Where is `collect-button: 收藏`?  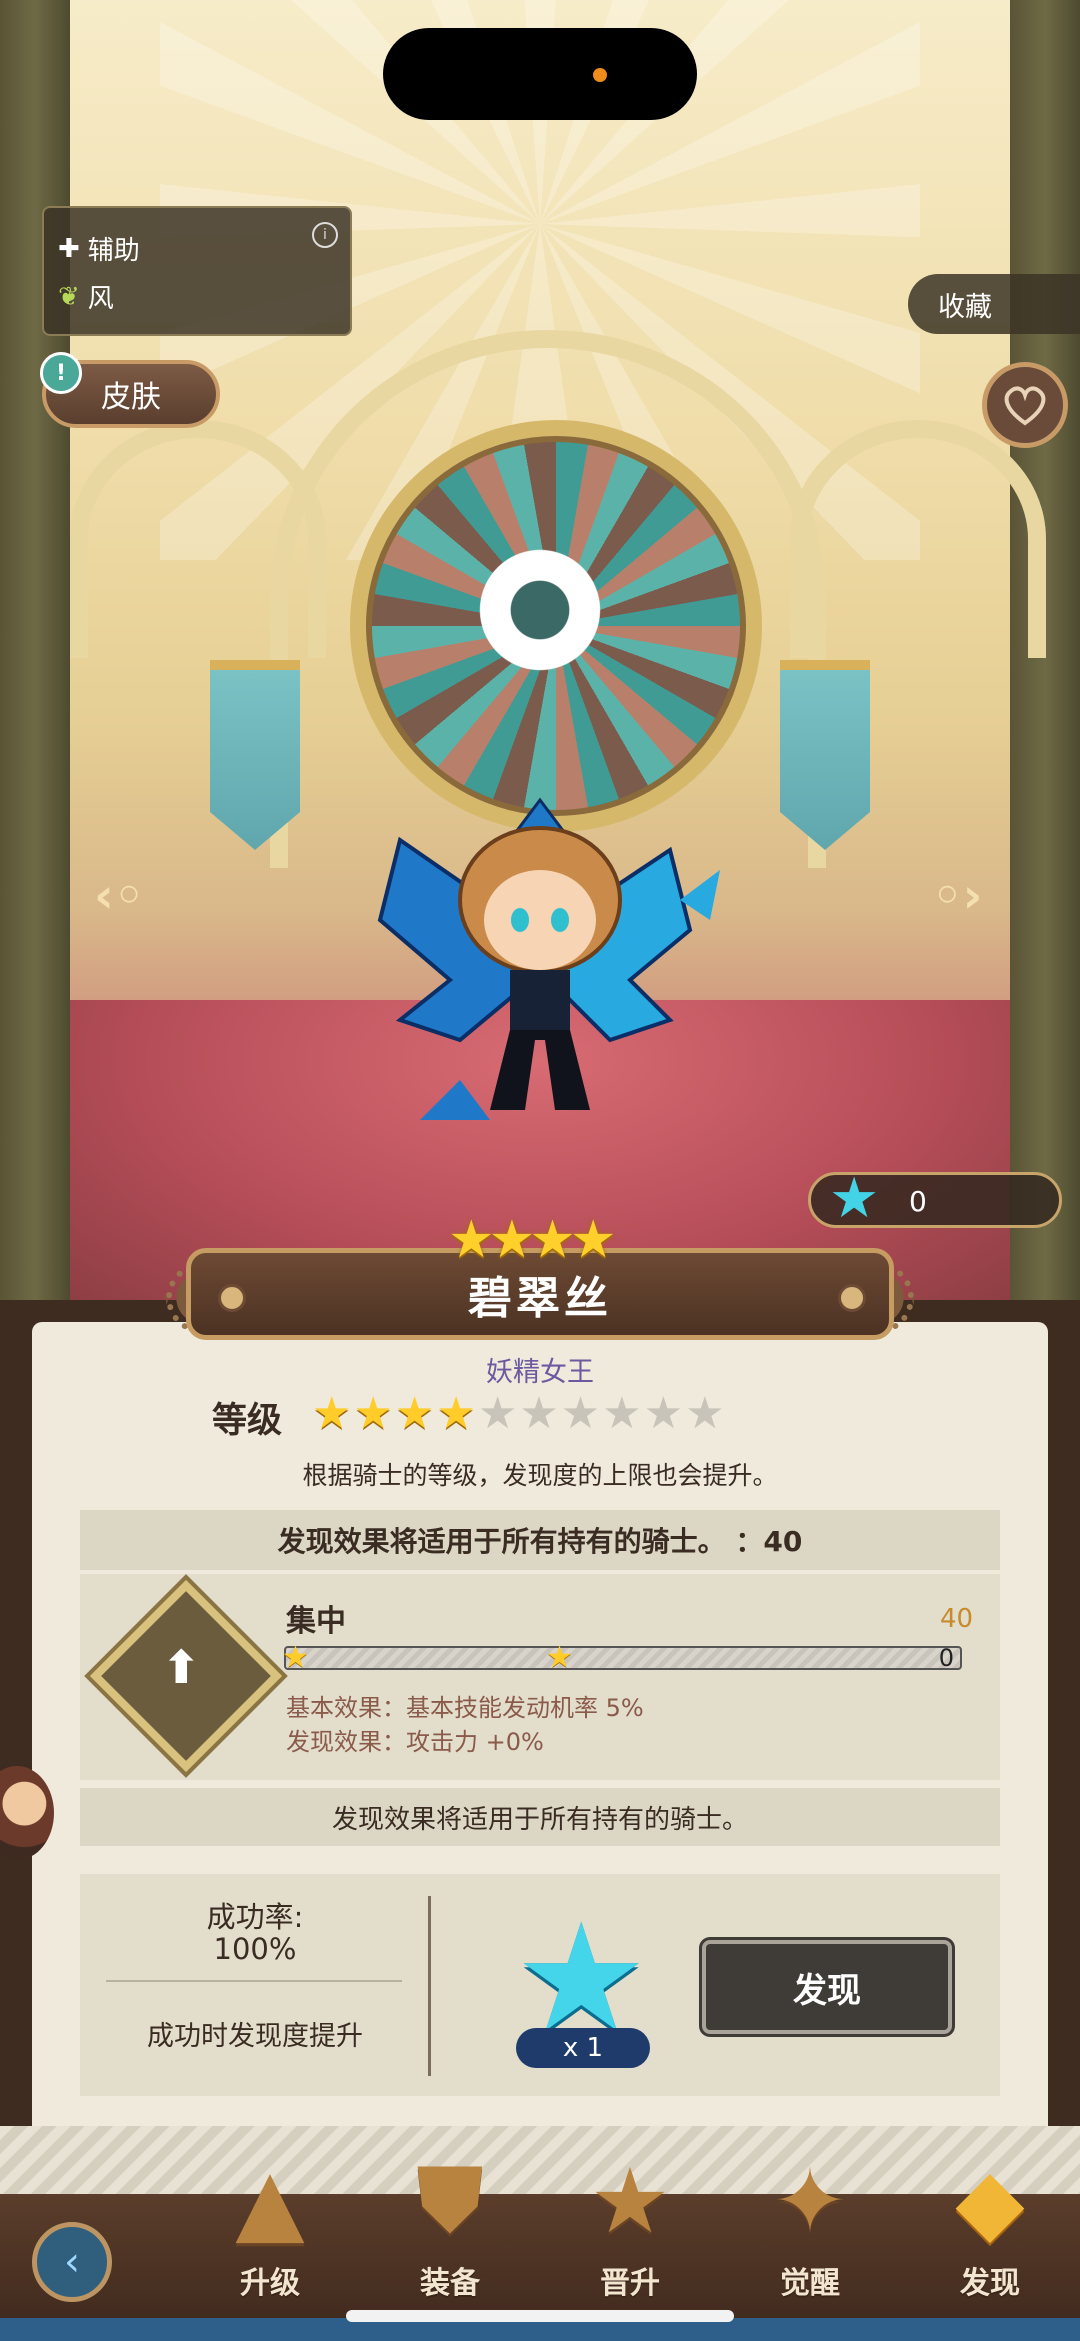 collect-button: 收藏 is located at coordinates (994, 304).